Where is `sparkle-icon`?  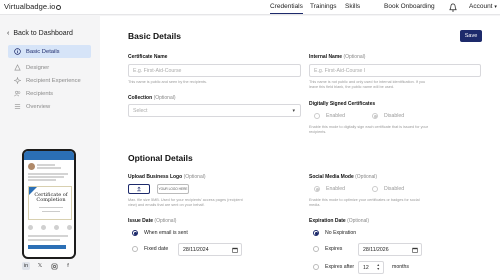
sparkle-icon is located at coordinates (17, 80).